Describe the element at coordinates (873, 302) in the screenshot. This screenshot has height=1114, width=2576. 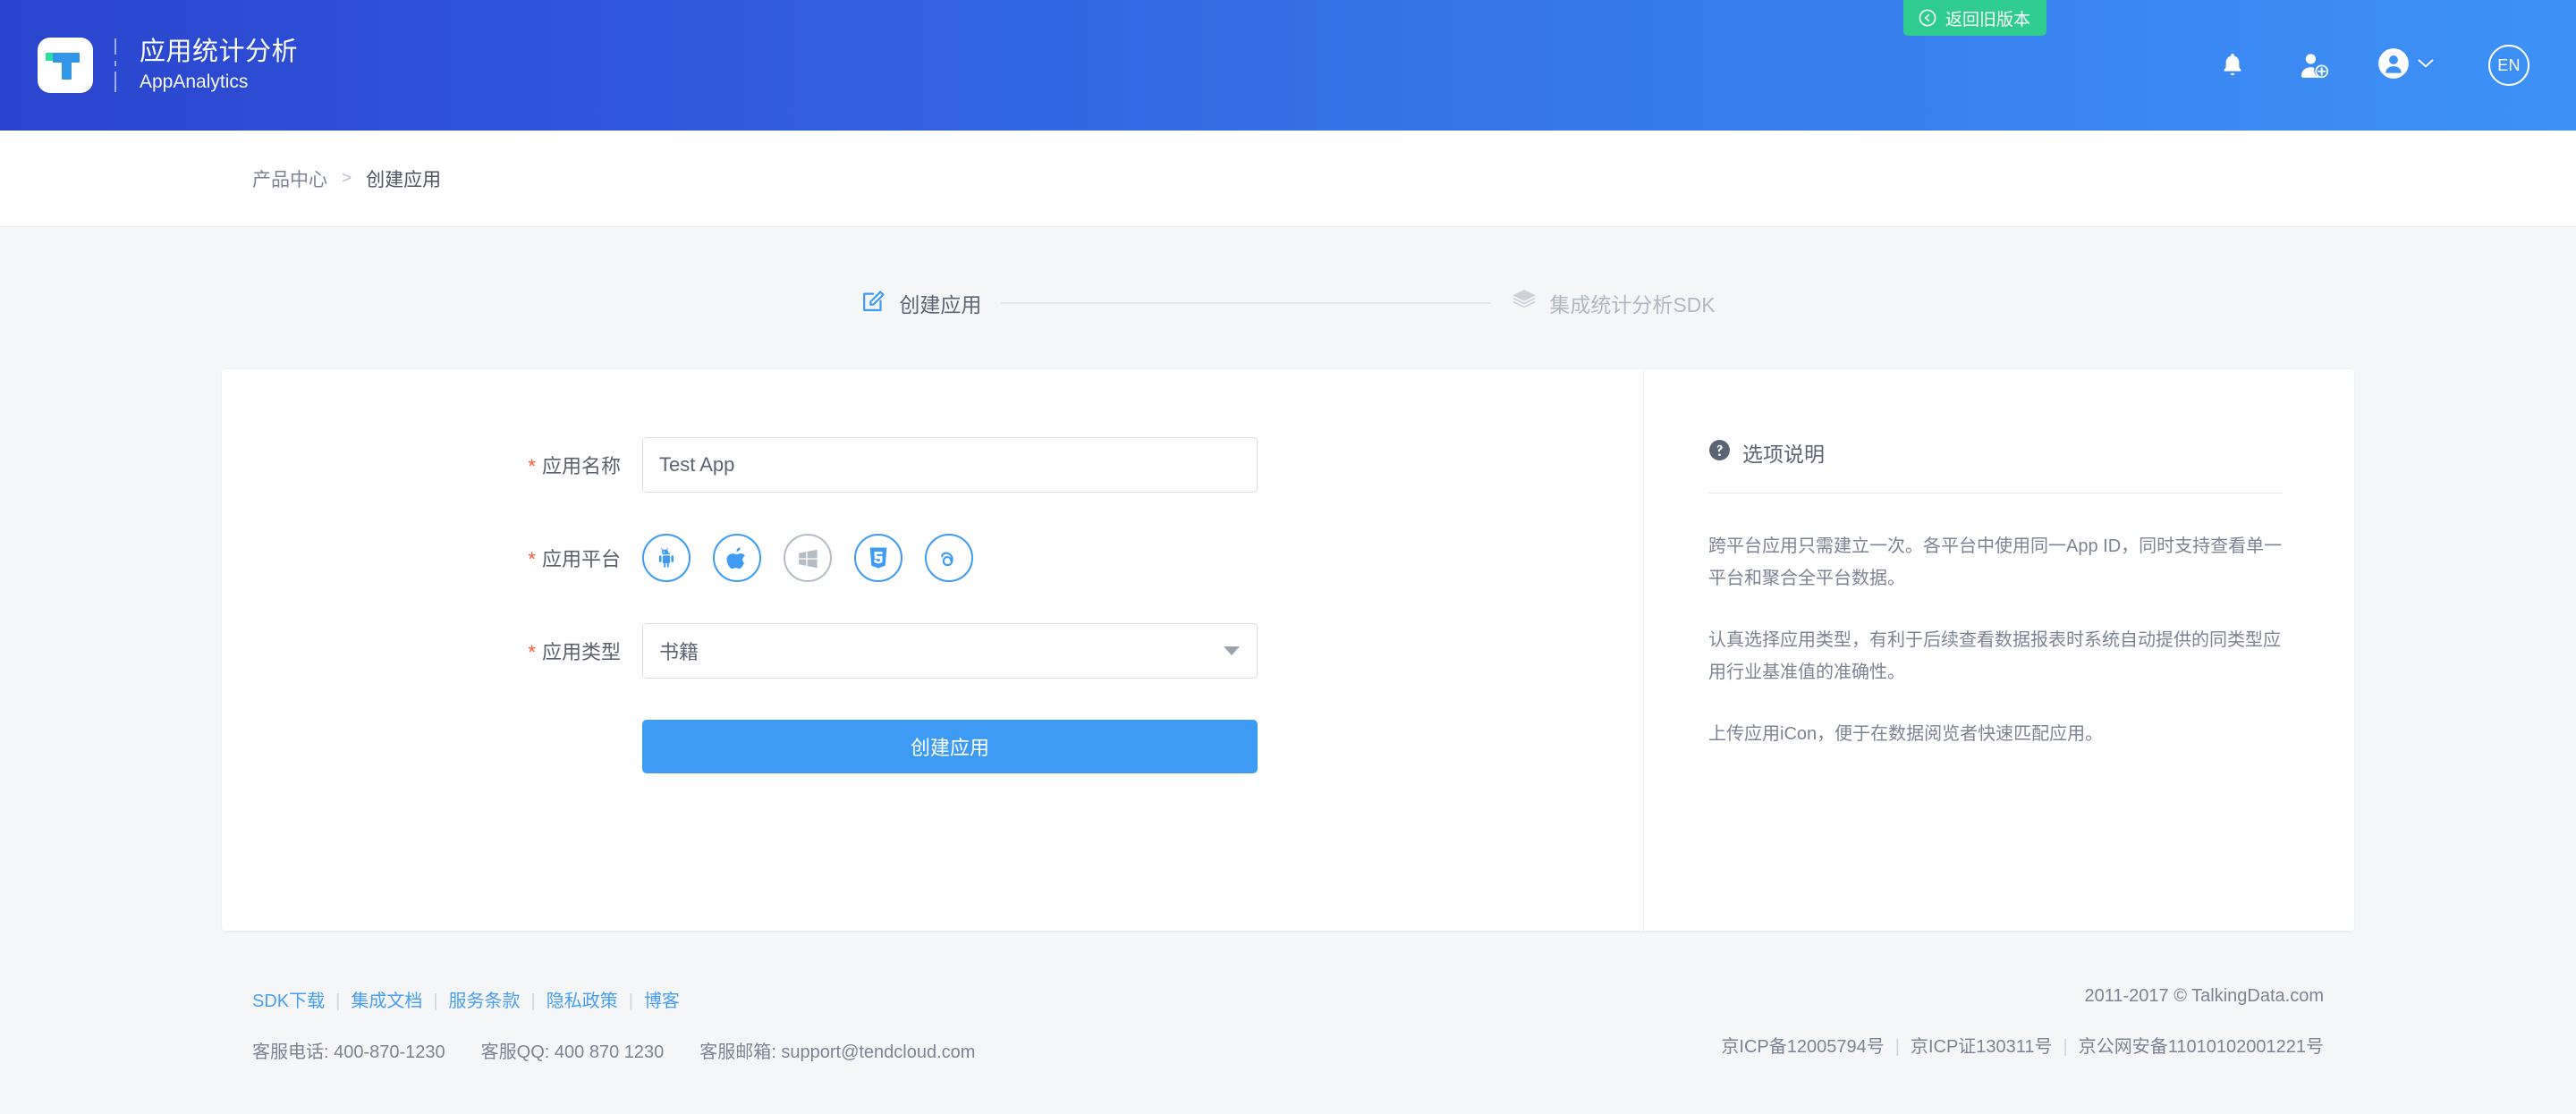
I see `edit-document-icon` at that location.